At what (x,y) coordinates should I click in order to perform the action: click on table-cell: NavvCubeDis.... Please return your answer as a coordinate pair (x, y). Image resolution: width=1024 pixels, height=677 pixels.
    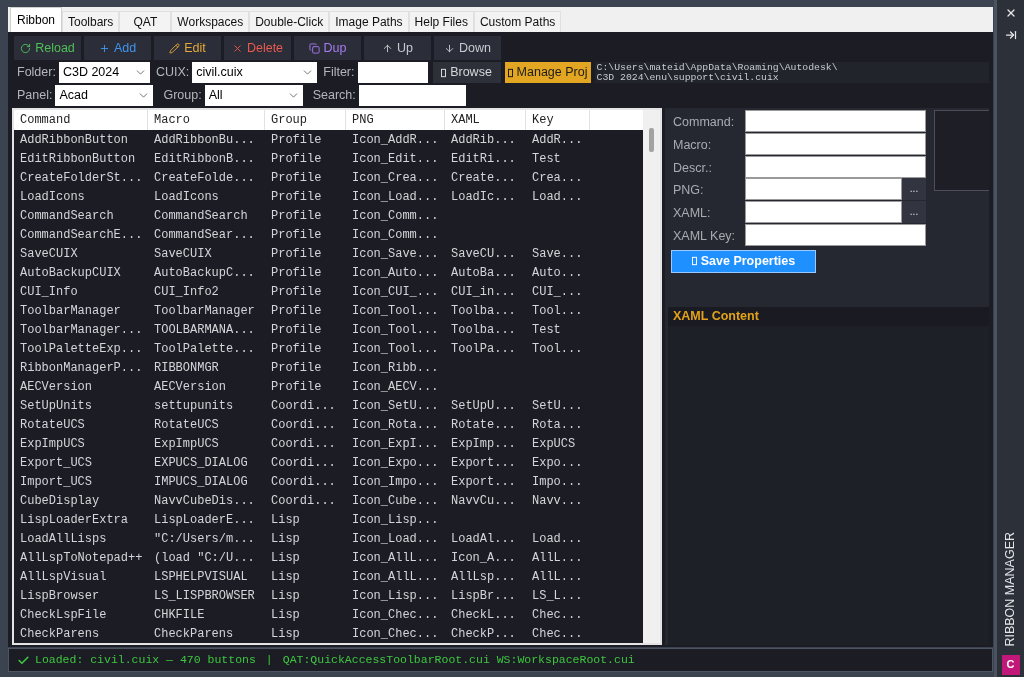
    Looking at the image, I should click on (204, 500).